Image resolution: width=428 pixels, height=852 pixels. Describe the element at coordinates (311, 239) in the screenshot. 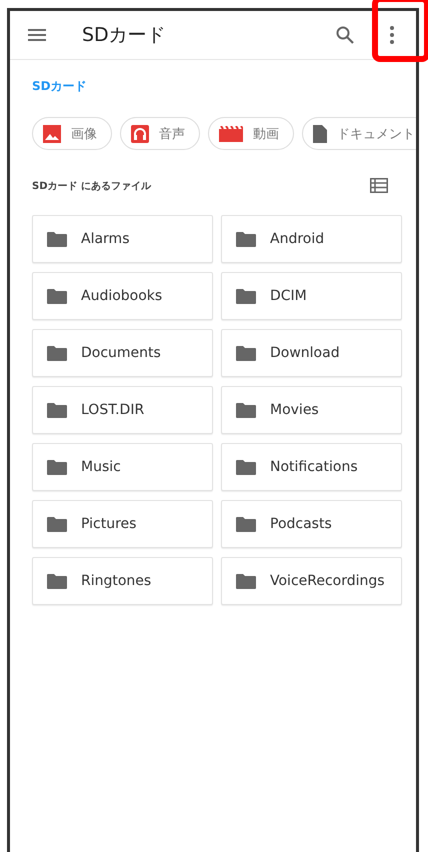

I see `folder-item: Android` at that location.